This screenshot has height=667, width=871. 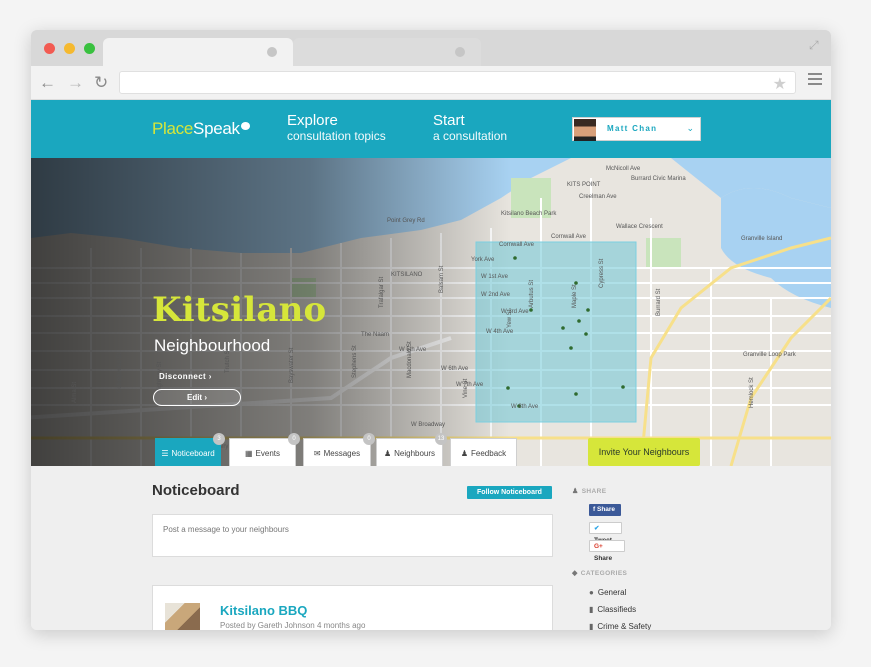 I want to click on user-menu-dropdown: Matt Chan ⌄, so click(x=636, y=129).